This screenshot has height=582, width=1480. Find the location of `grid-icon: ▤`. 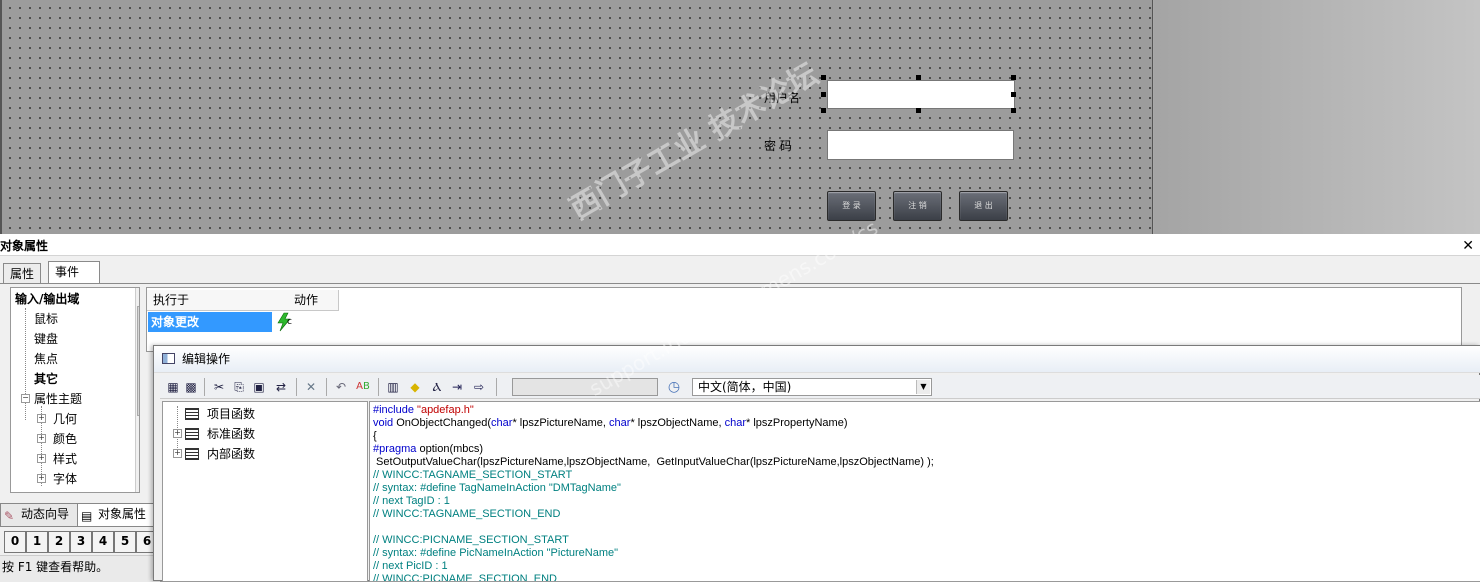

grid-icon: ▤ is located at coordinates (87, 516).